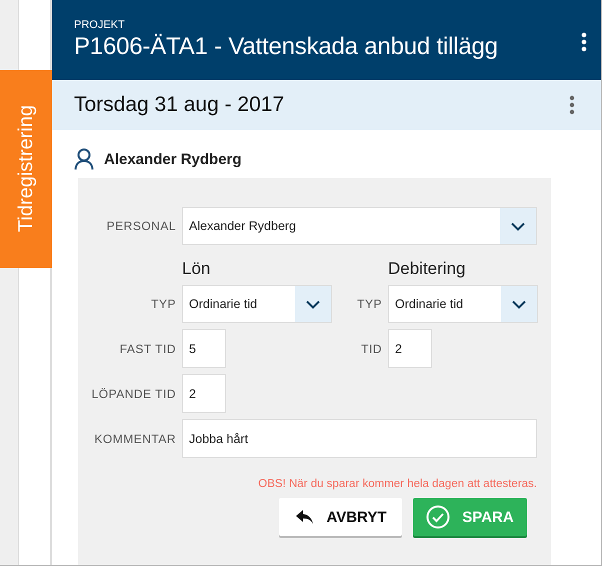  What do you see at coordinates (100, 25) in the screenshot?
I see `header-overline: PROJEKT` at bounding box center [100, 25].